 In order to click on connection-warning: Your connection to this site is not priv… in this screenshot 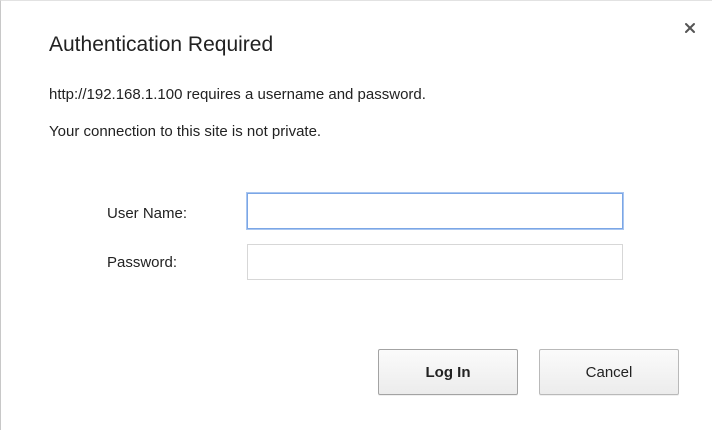, I will do `click(185, 131)`.